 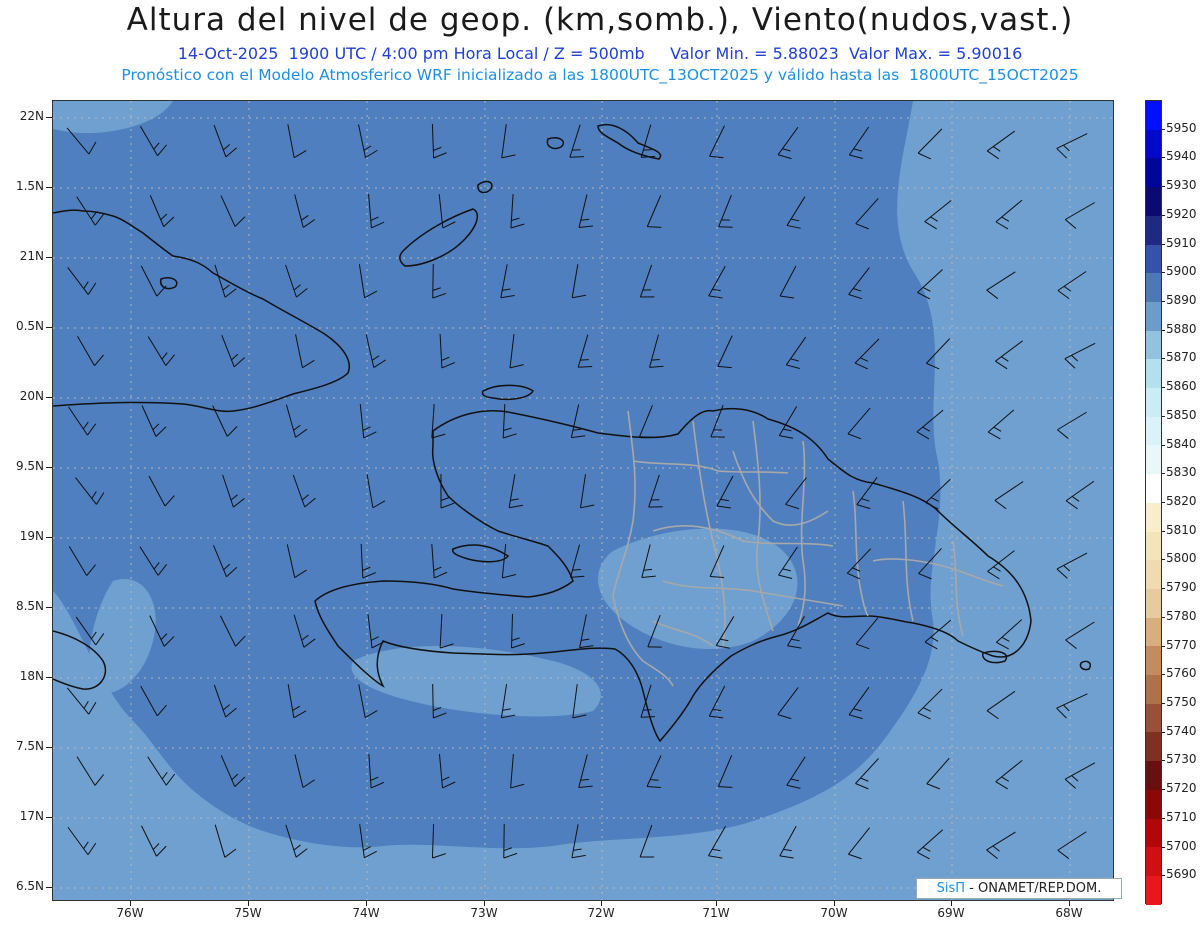 I want to click on colorbar-tick-label: 5710, so click(x=1181, y=816).